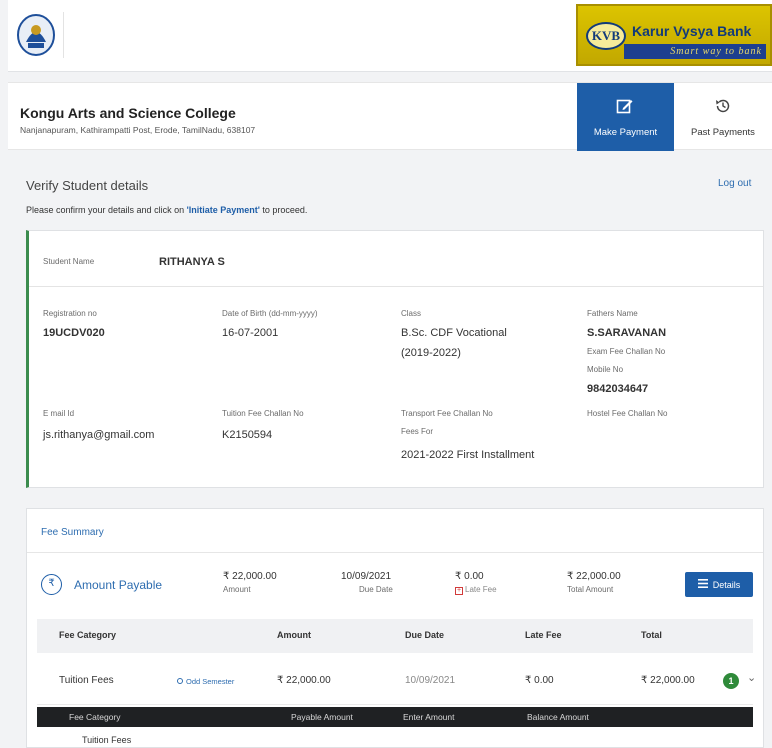 This screenshot has height=748, width=772. I want to click on late-fee-caption: + Late Fee, so click(476, 590).